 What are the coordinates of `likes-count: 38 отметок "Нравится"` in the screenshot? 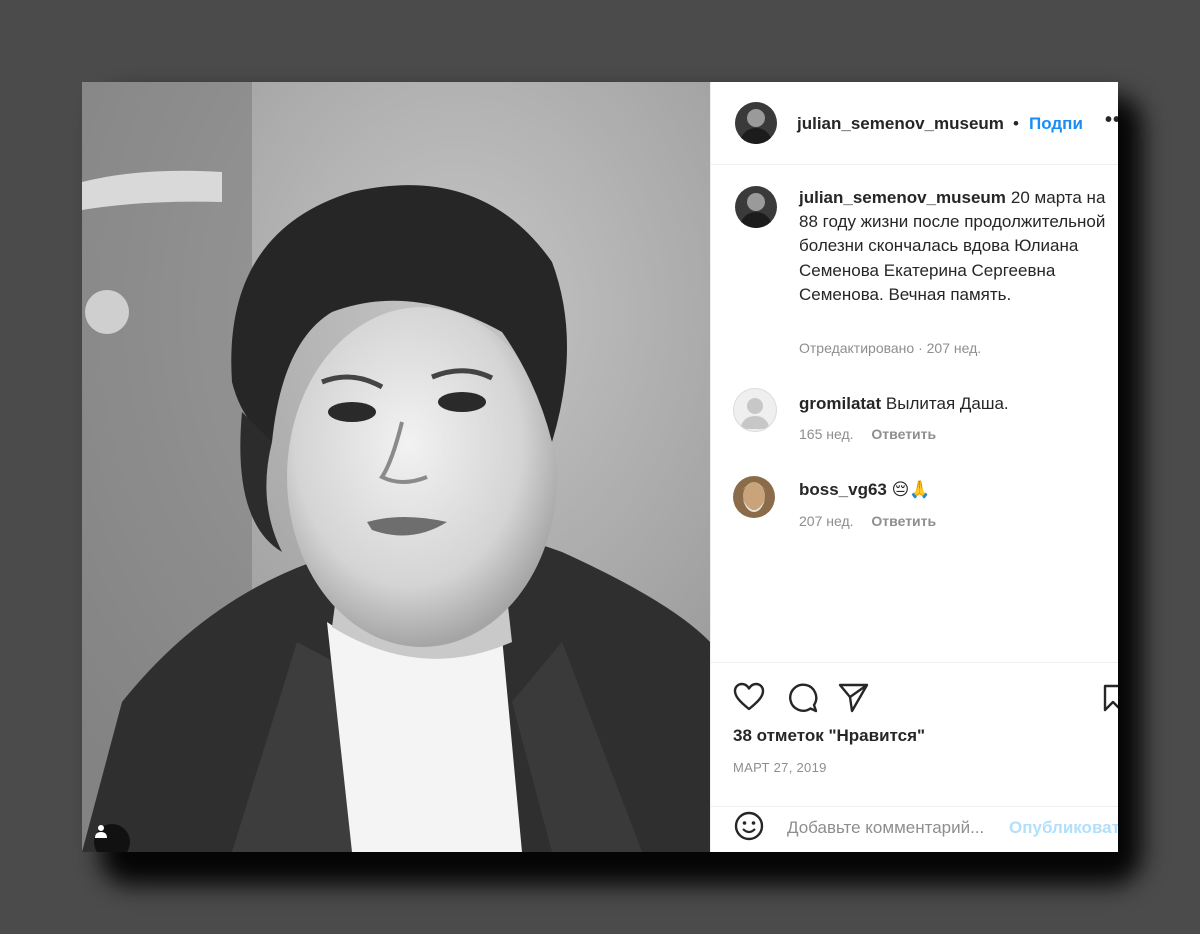 It's located at (829, 736).